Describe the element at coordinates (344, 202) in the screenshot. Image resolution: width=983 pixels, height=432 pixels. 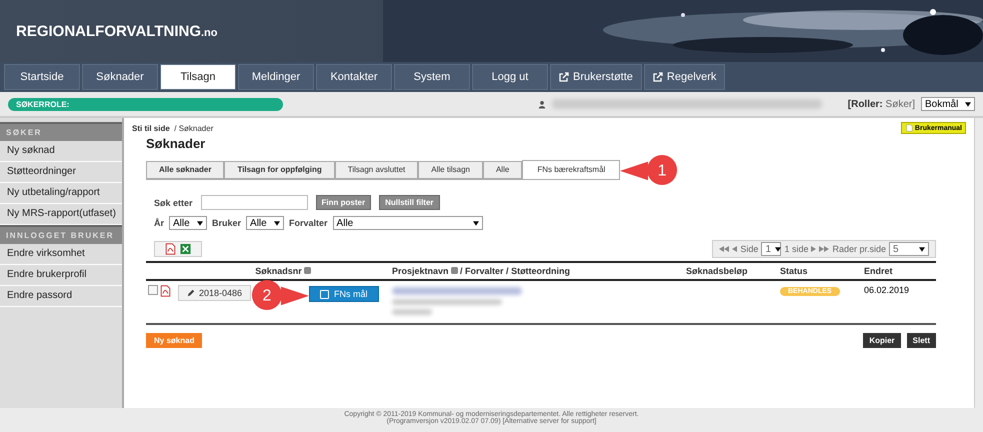
I see `find-button: Finn poster` at that location.